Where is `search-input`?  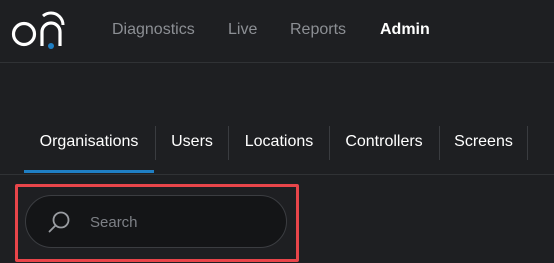
search-input is located at coordinates (180, 222).